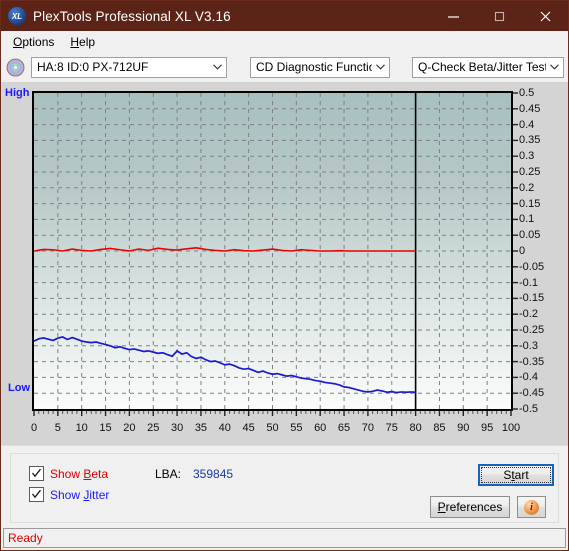 This screenshot has height=551, width=569. What do you see at coordinates (320, 428) in the screenshot?
I see `x-tick-label: 60` at bounding box center [320, 428].